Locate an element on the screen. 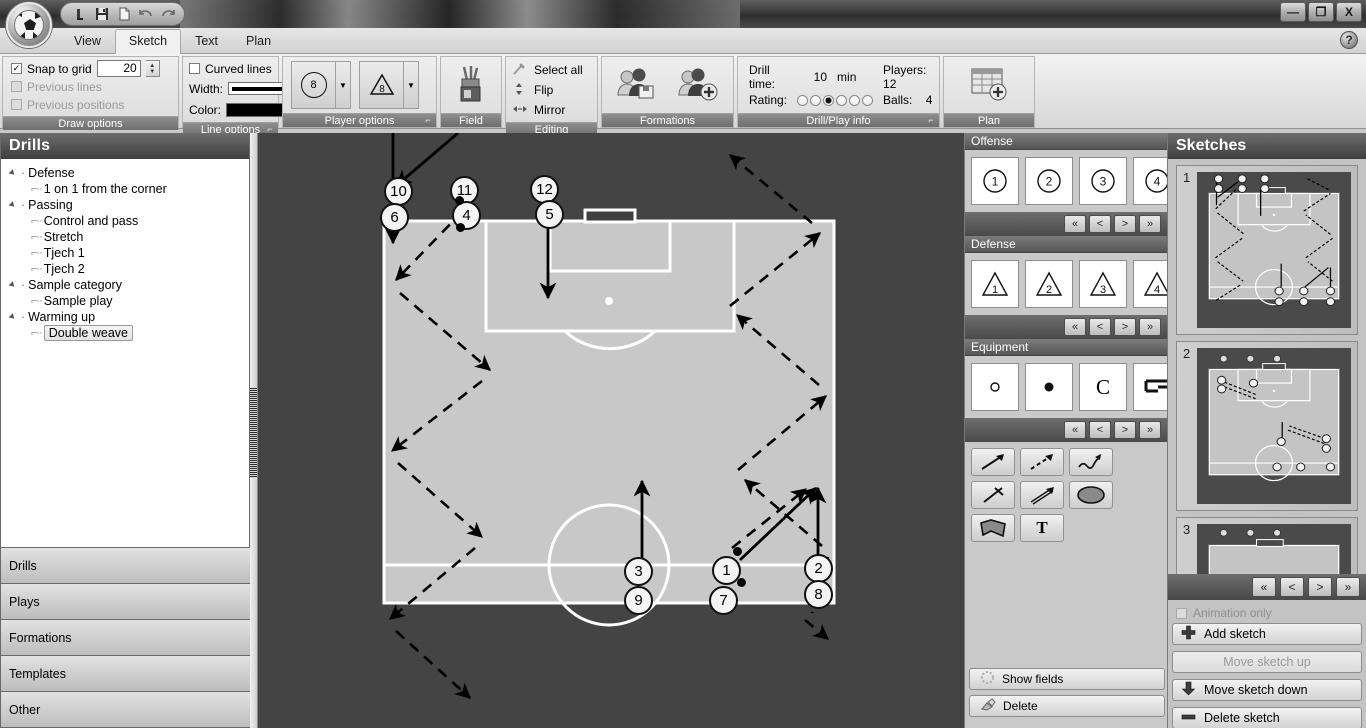 The image size is (1366, 728). tree-item-tjech-2: ⌐·· Tjech 2 is located at coordinates (129, 269).